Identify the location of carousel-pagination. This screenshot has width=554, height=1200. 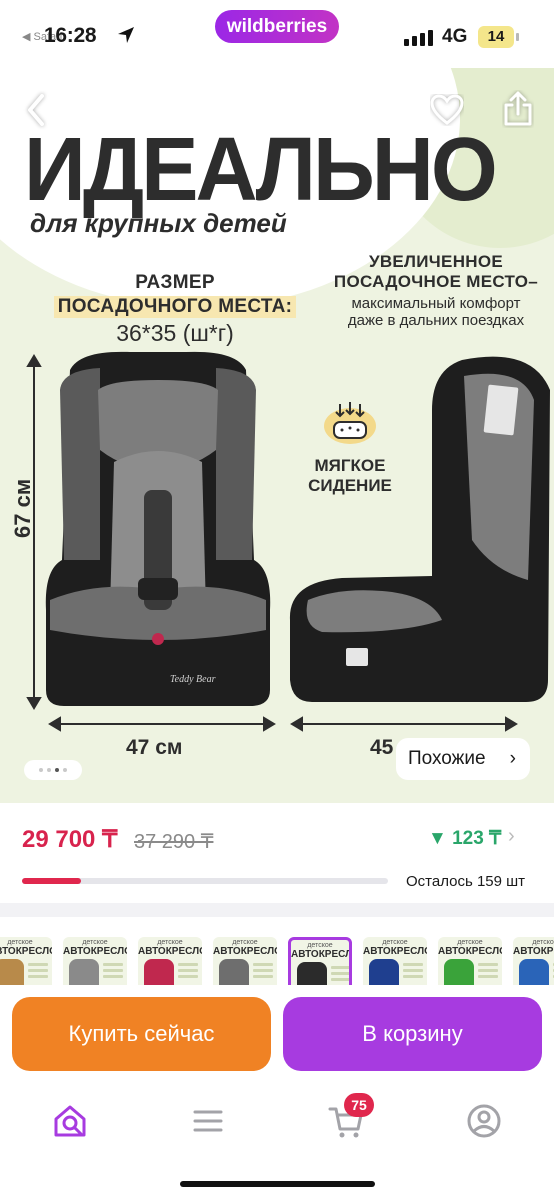
(53, 770).